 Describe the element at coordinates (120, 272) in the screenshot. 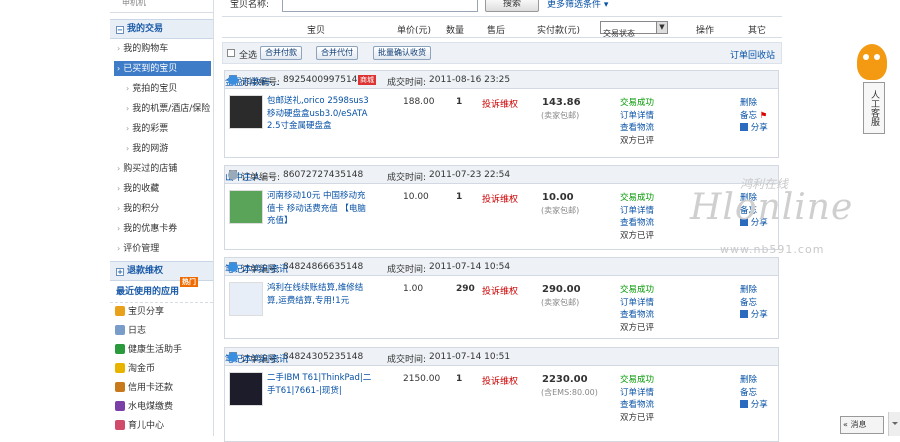

I see `expand-icon: +` at that location.